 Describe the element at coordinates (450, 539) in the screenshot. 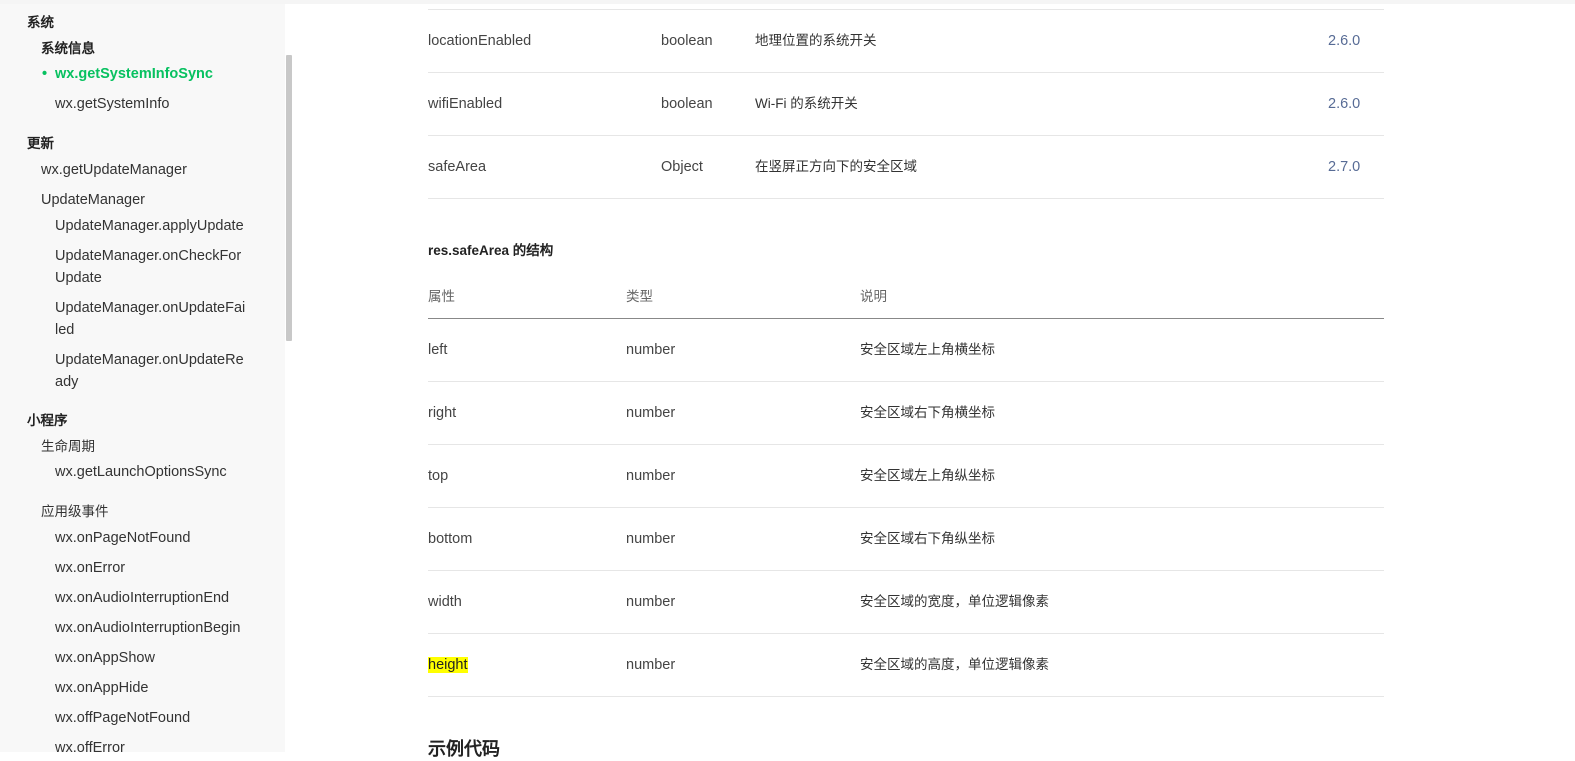

I see `property-name: bottom` at that location.